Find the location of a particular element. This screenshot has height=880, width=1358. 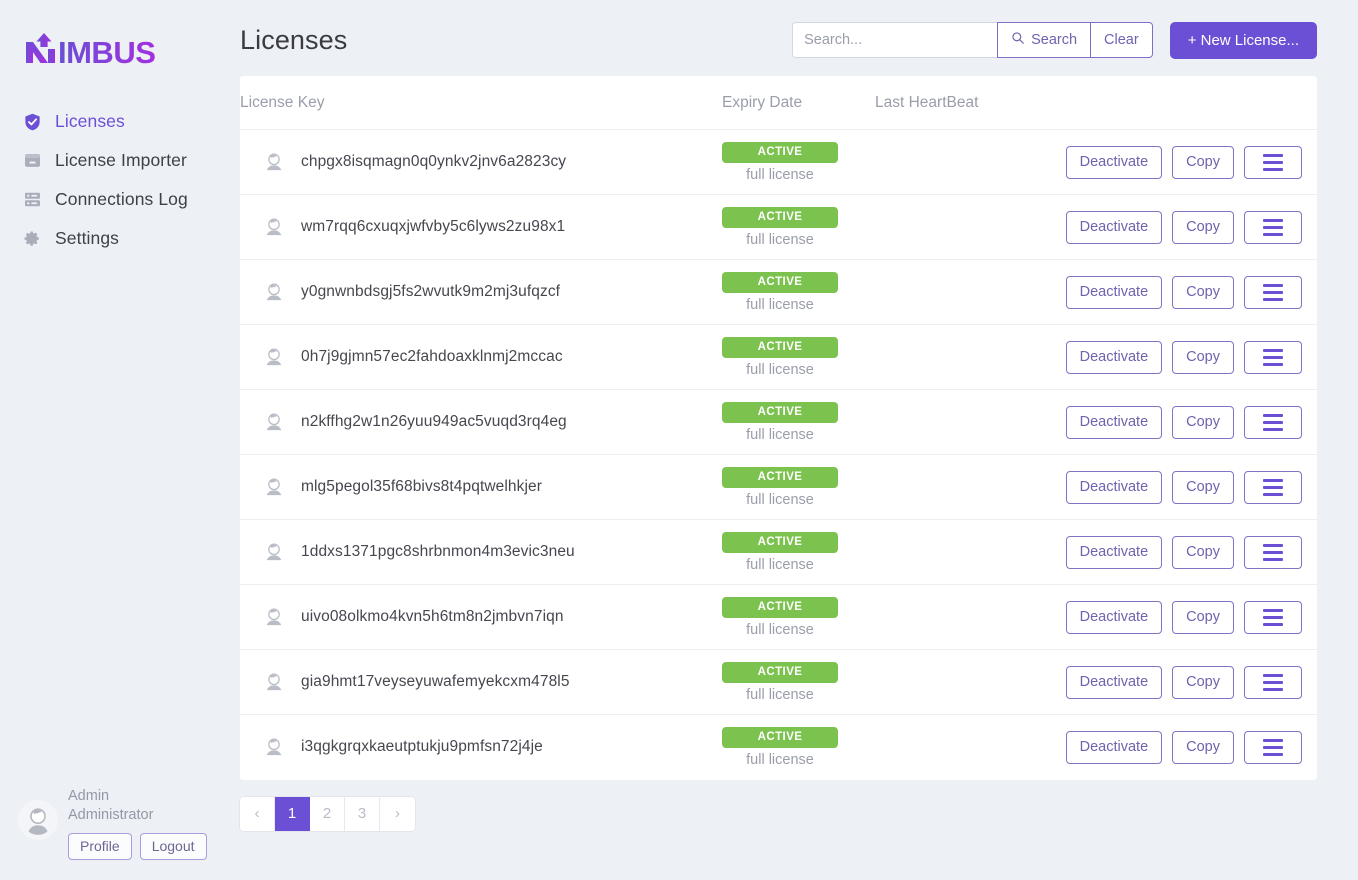

logout-button: Logout is located at coordinates (173, 846).